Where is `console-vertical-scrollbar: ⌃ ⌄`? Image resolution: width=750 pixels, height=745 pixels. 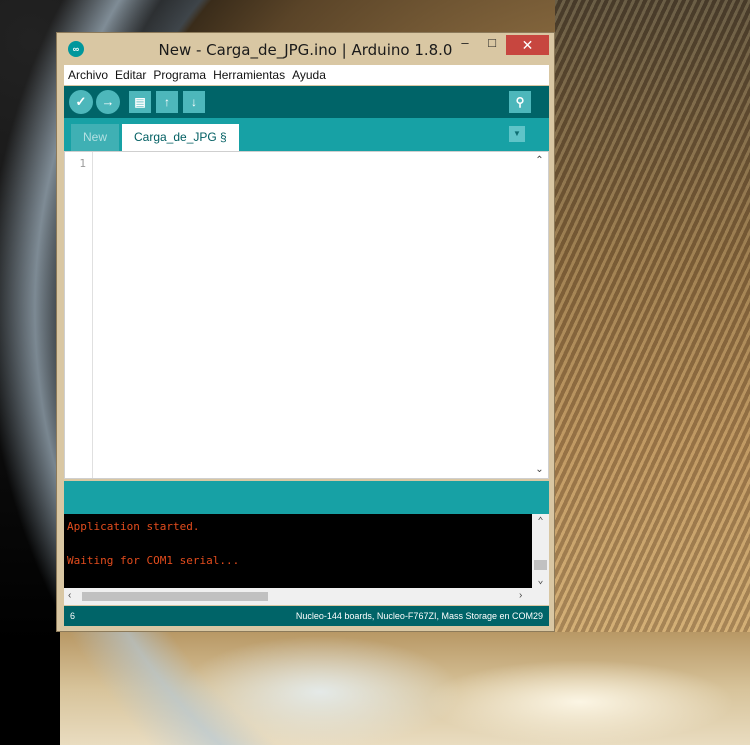
console-vertical-scrollbar: ⌃ ⌄ is located at coordinates (540, 551).